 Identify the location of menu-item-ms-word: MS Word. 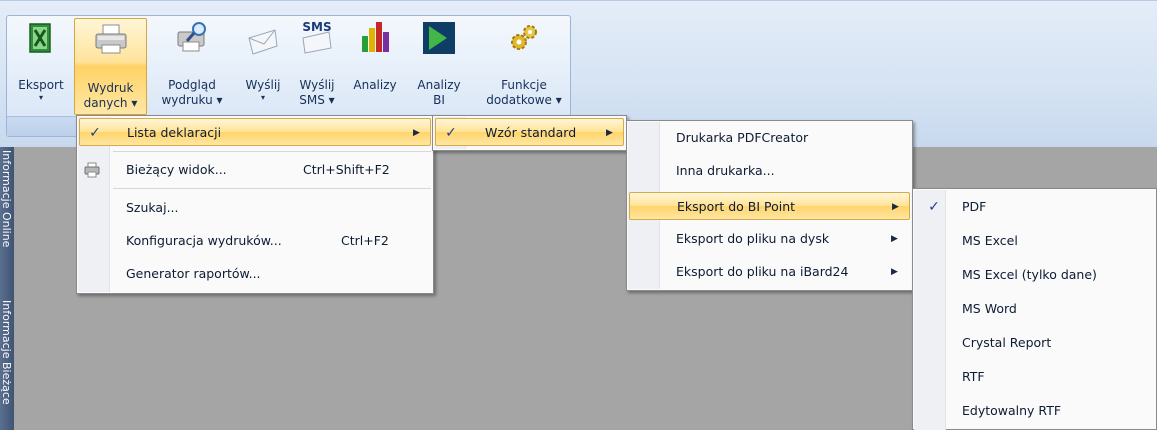
(1034, 309).